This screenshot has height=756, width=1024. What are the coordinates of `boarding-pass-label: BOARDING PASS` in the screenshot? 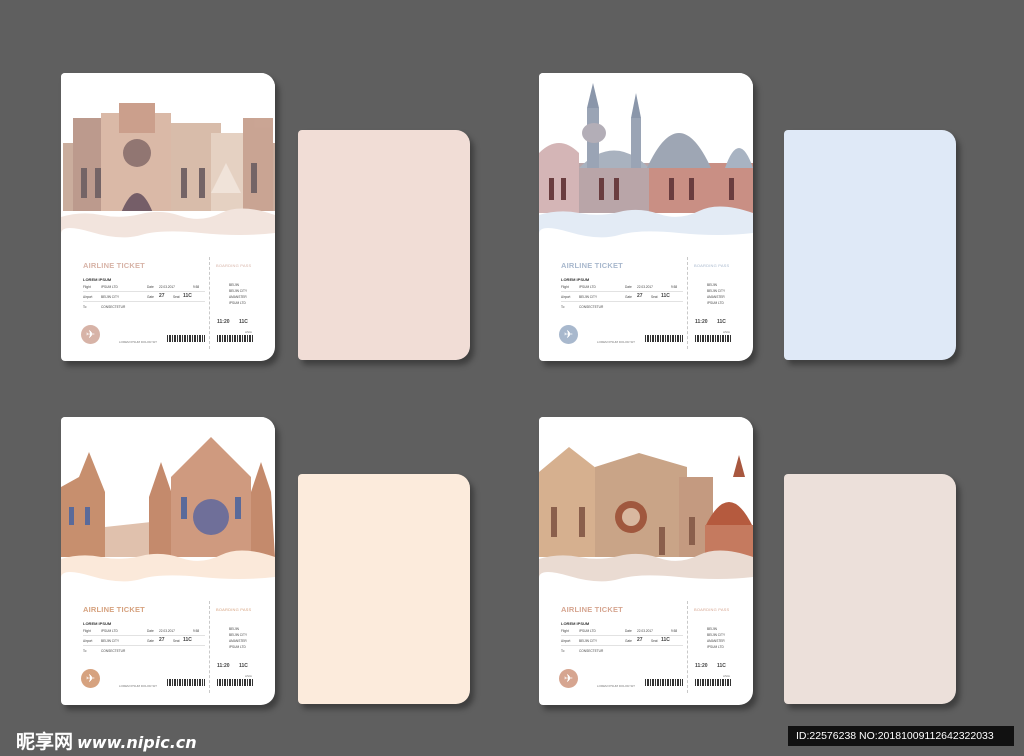 It's located at (712, 265).